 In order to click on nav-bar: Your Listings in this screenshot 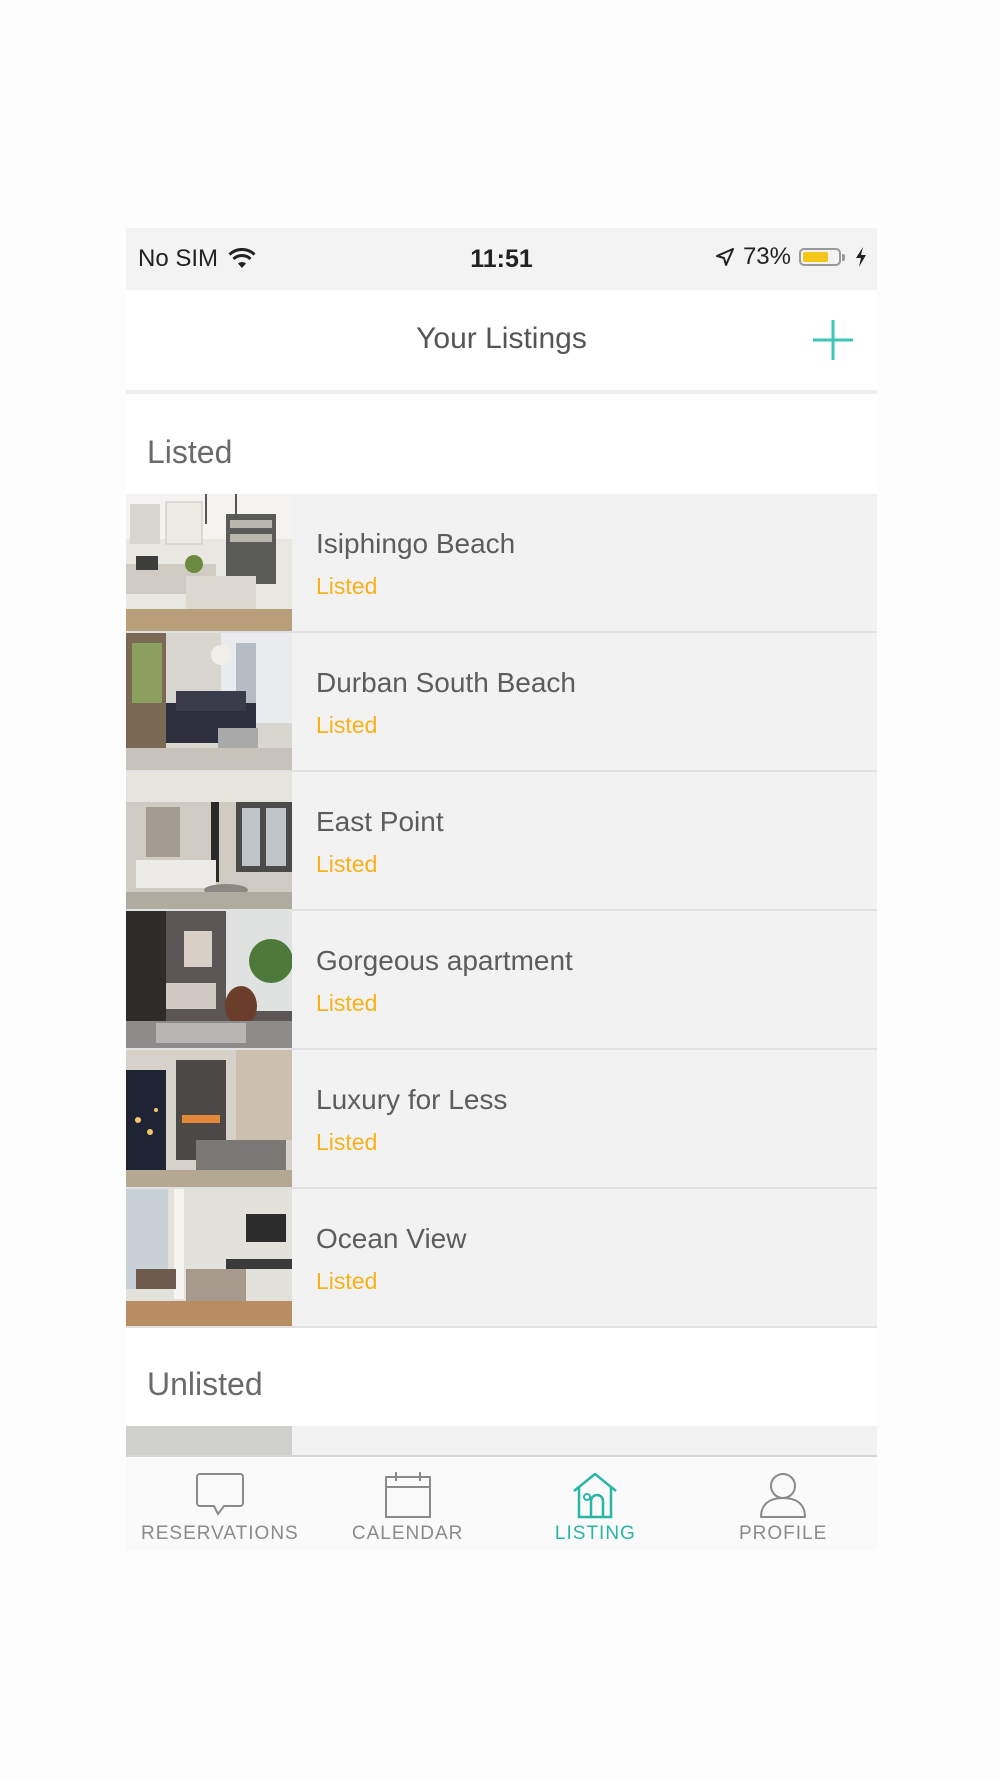, I will do `click(501, 342)`.